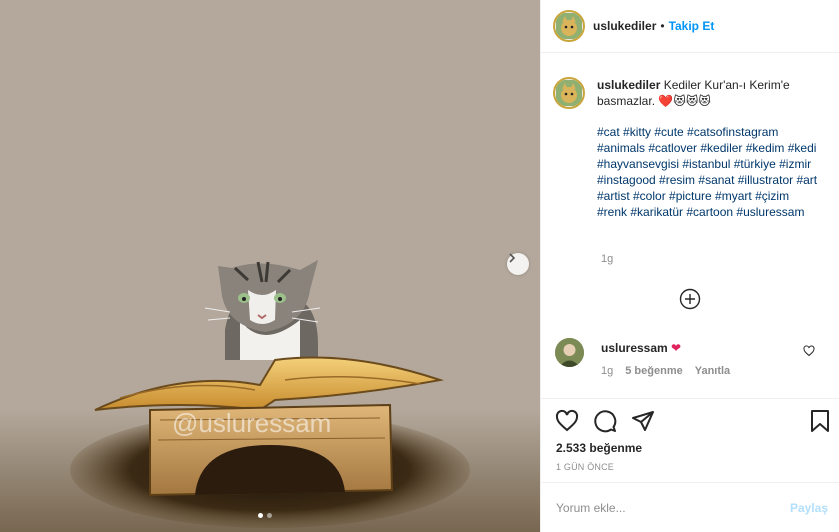  What do you see at coordinates (643, 421) in the screenshot?
I see `share-icon` at bounding box center [643, 421].